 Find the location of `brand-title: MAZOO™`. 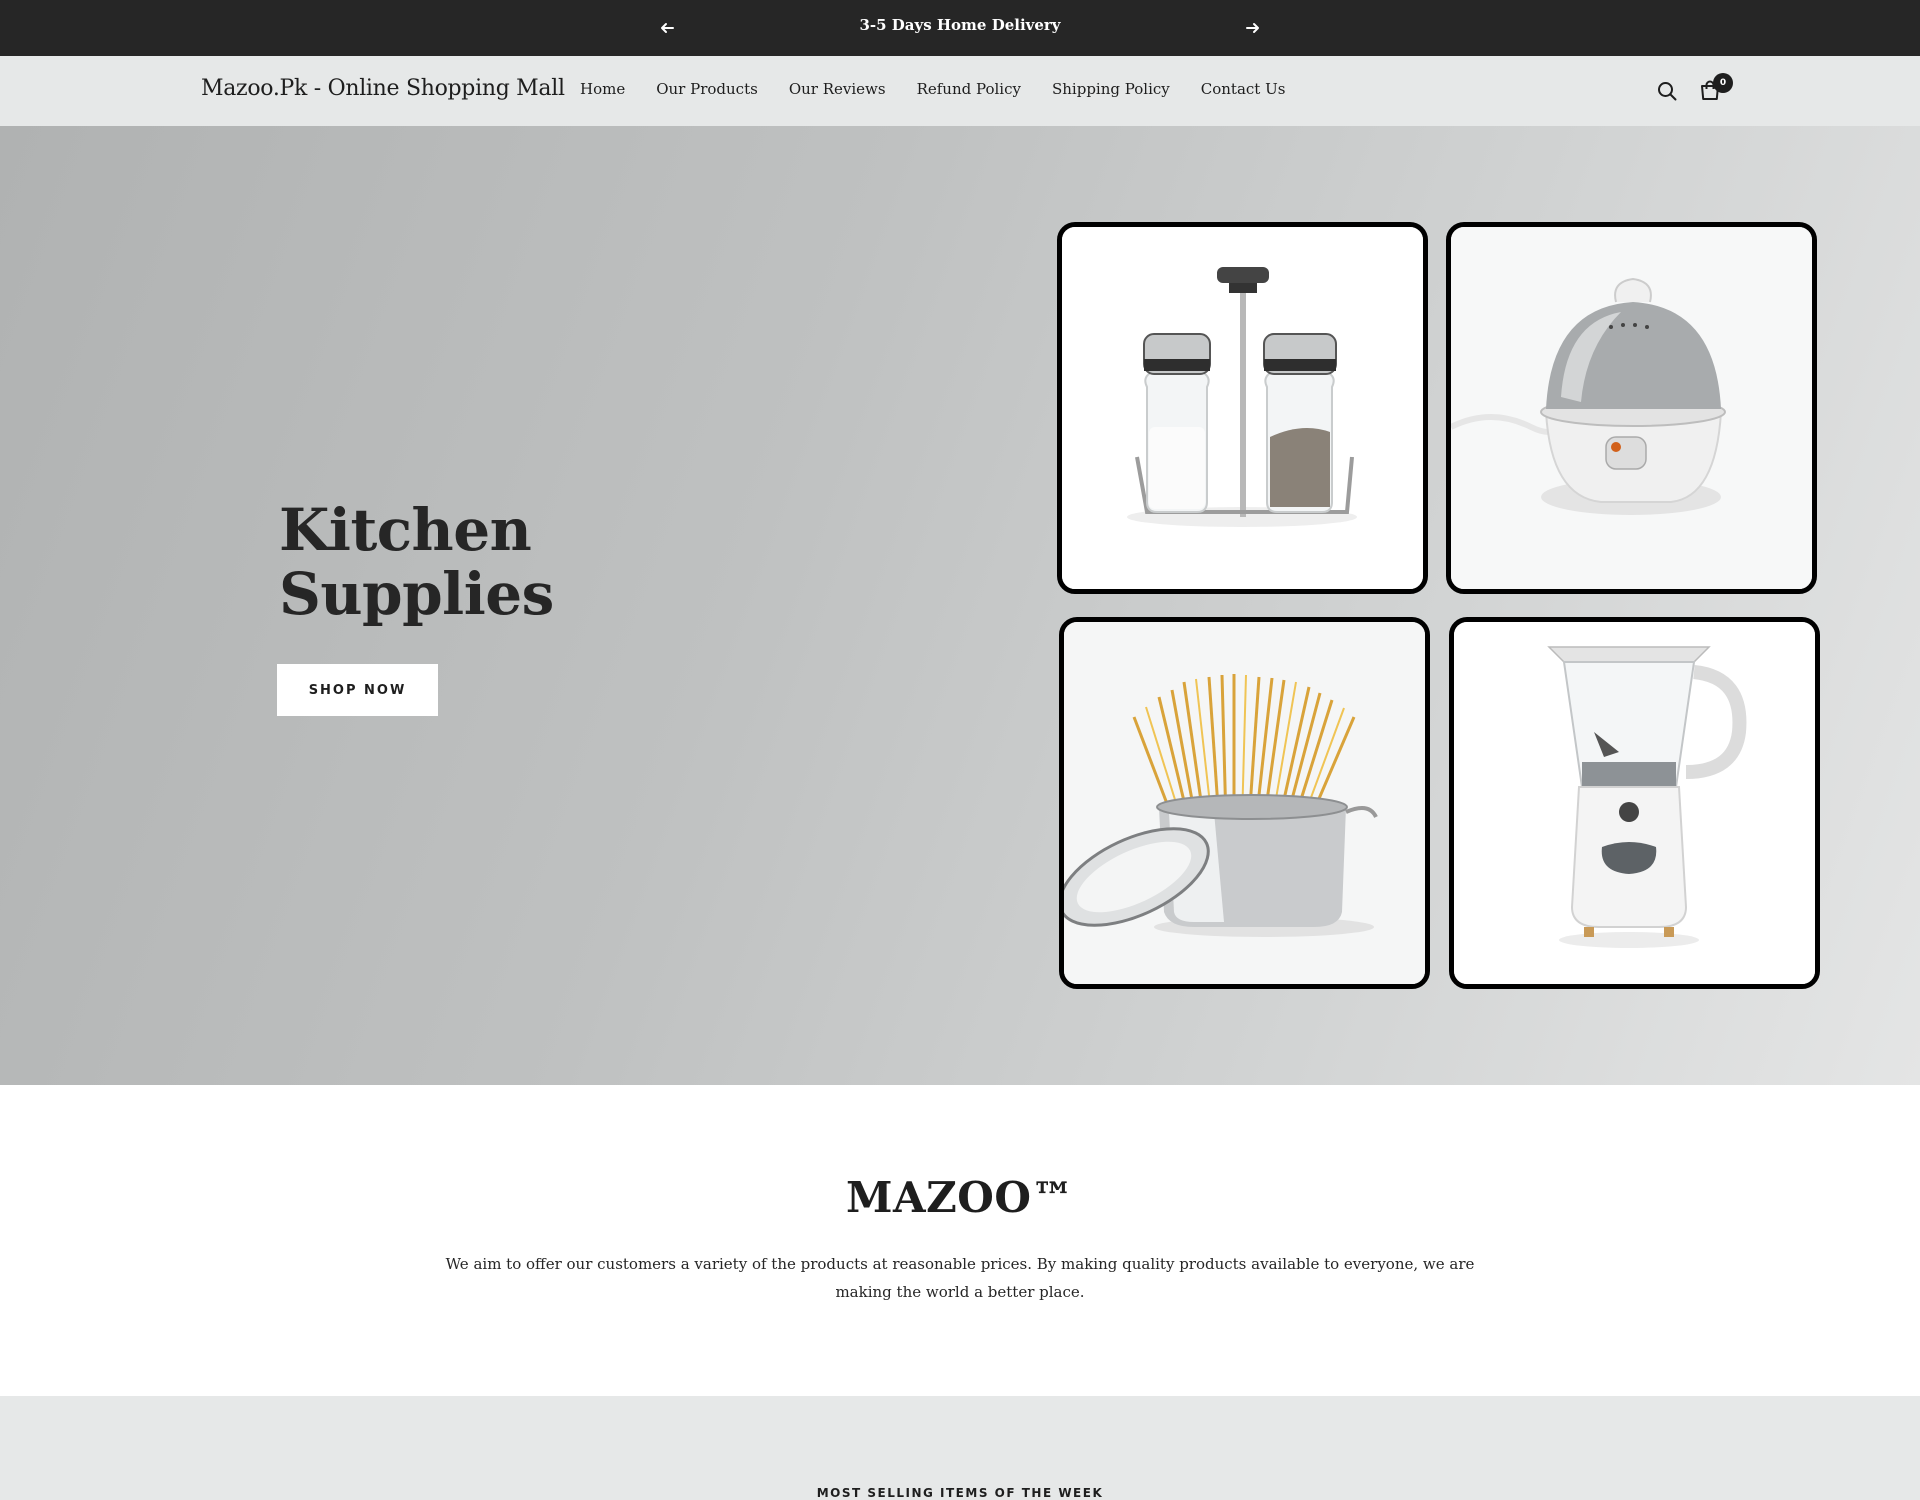

brand-title: MAZOO™ is located at coordinates (960, 1197).